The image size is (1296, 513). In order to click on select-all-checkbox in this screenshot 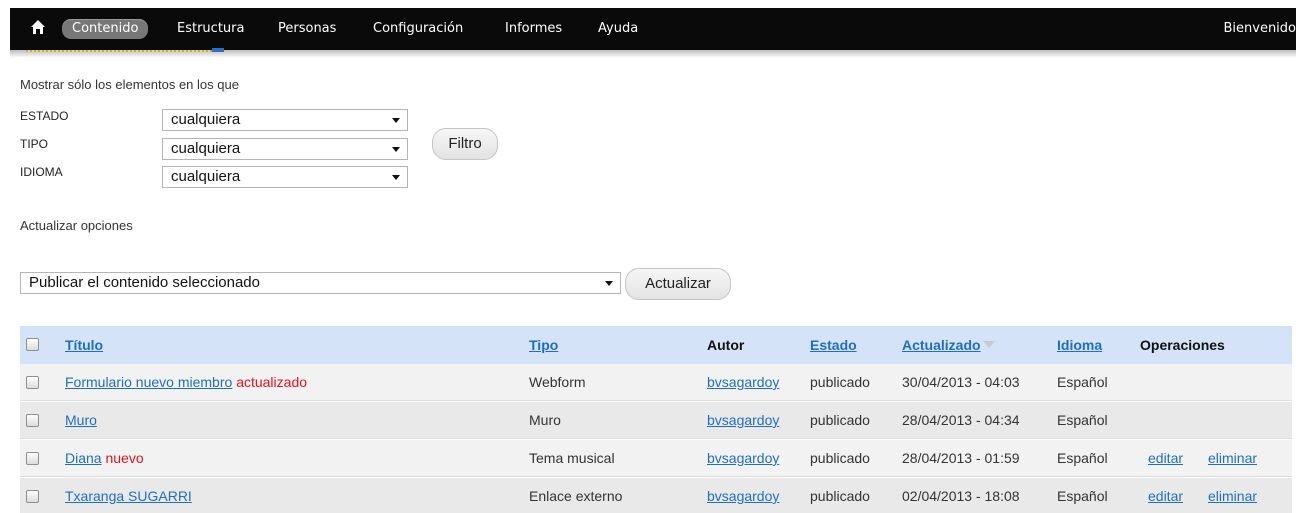, I will do `click(32, 344)`.